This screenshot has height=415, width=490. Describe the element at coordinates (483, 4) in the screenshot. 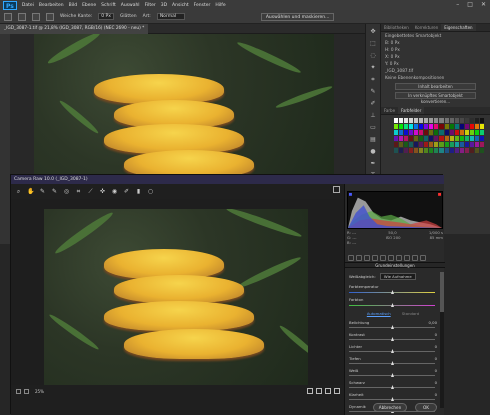

I see `close-icon: ✕` at that location.